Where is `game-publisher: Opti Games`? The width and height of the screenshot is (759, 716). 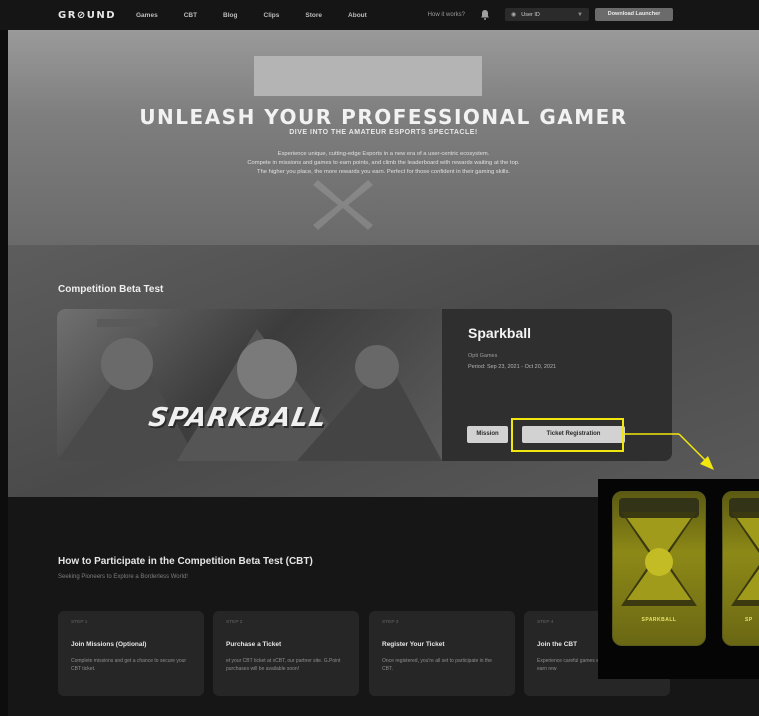 game-publisher: Opti Games is located at coordinates (483, 356).